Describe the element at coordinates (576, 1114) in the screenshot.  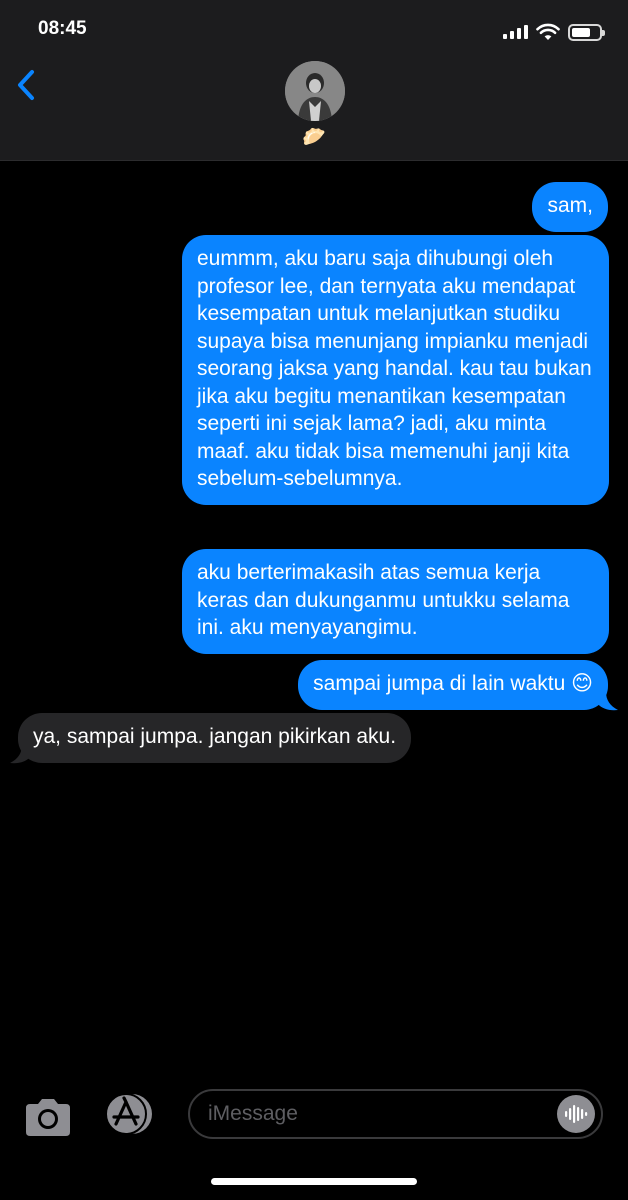
I see `audio-waveform-icon` at that location.